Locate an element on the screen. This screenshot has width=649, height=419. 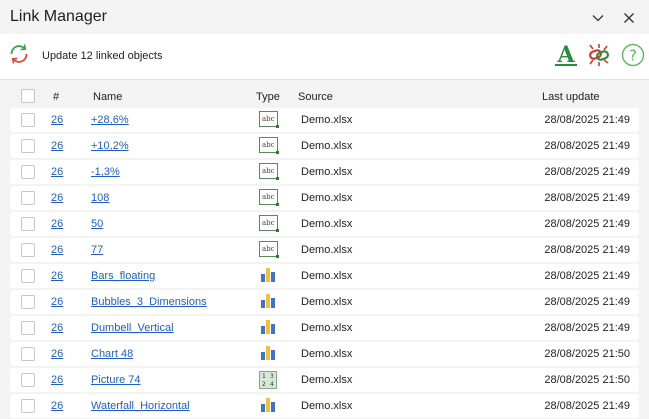
object-name-link: Picture 74 is located at coordinates (116, 380).